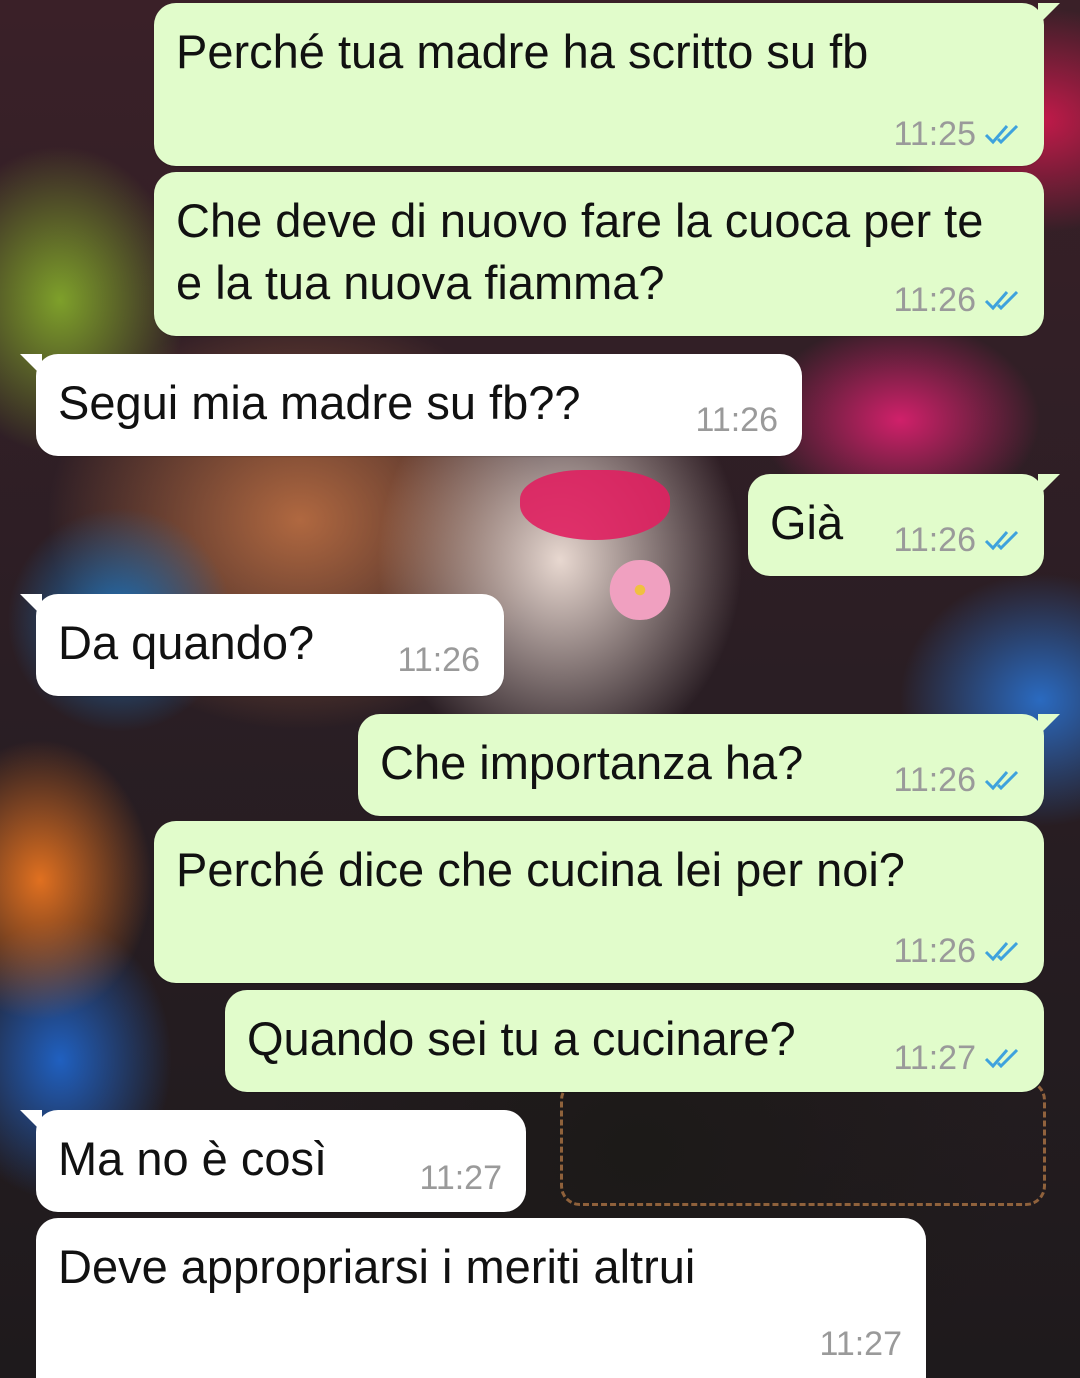  What do you see at coordinates (319, 402) in the screenshot?
I see `message-text: Segui mia madre su fb??` at bounding box center [319, 402].